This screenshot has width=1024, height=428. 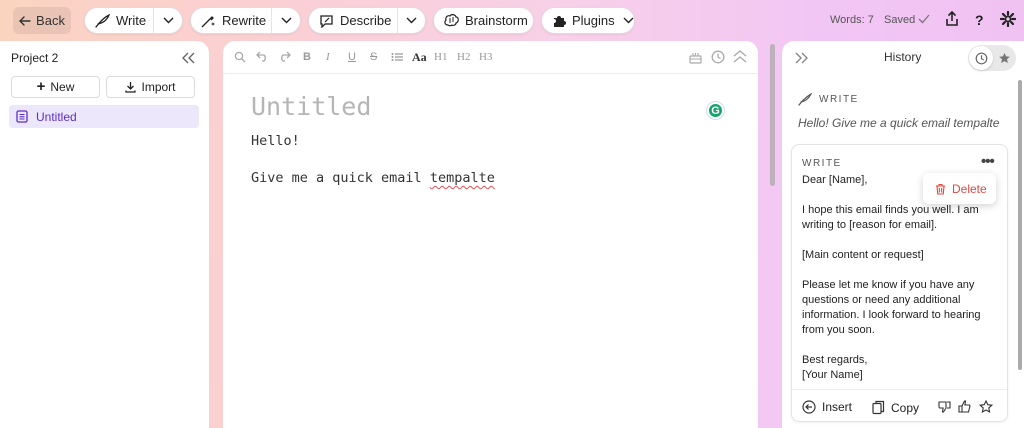 What do you see at coordinates (25, 20) in the screenshot?
I see `arrow-left-icon` at bounding box center [25, 20].